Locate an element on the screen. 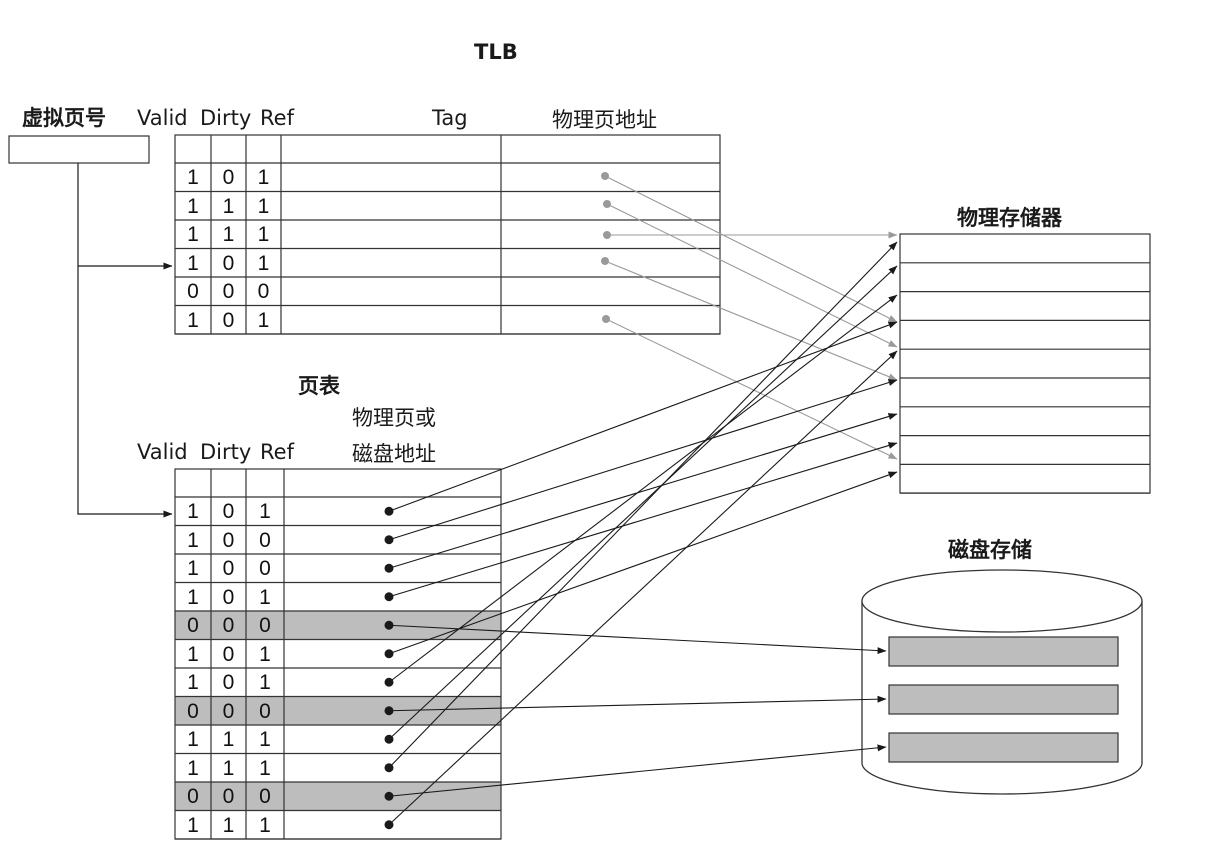  tlb-title: TLB is located at coordinates (496, 52).